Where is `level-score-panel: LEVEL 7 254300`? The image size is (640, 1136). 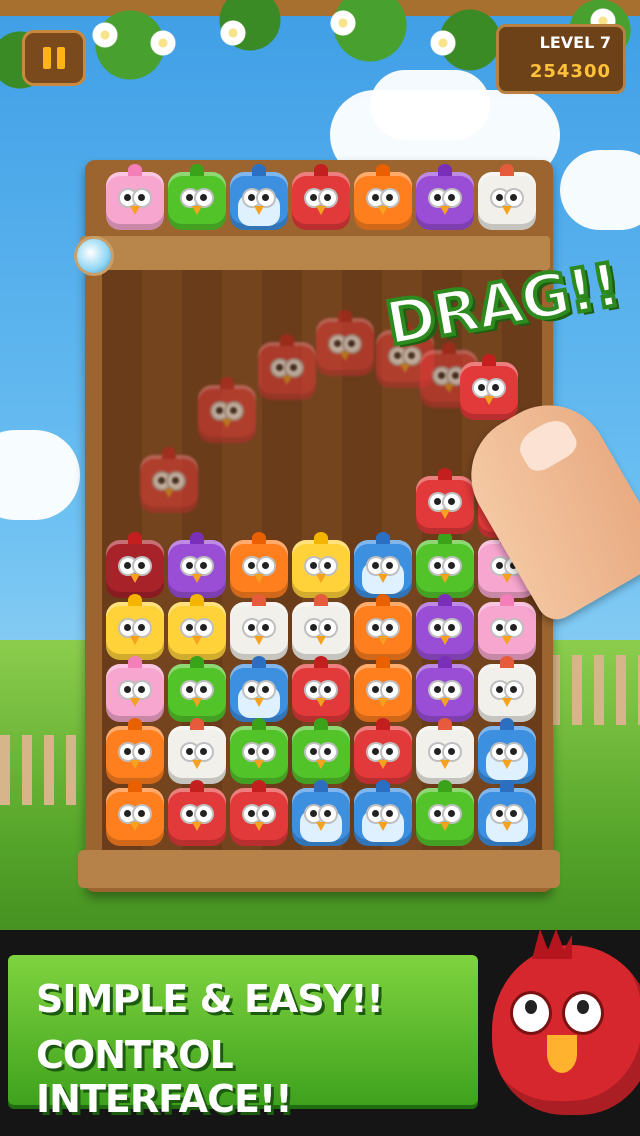
level-score-panel: LEVEL 7 254300 is located at coordinates (561, 59).